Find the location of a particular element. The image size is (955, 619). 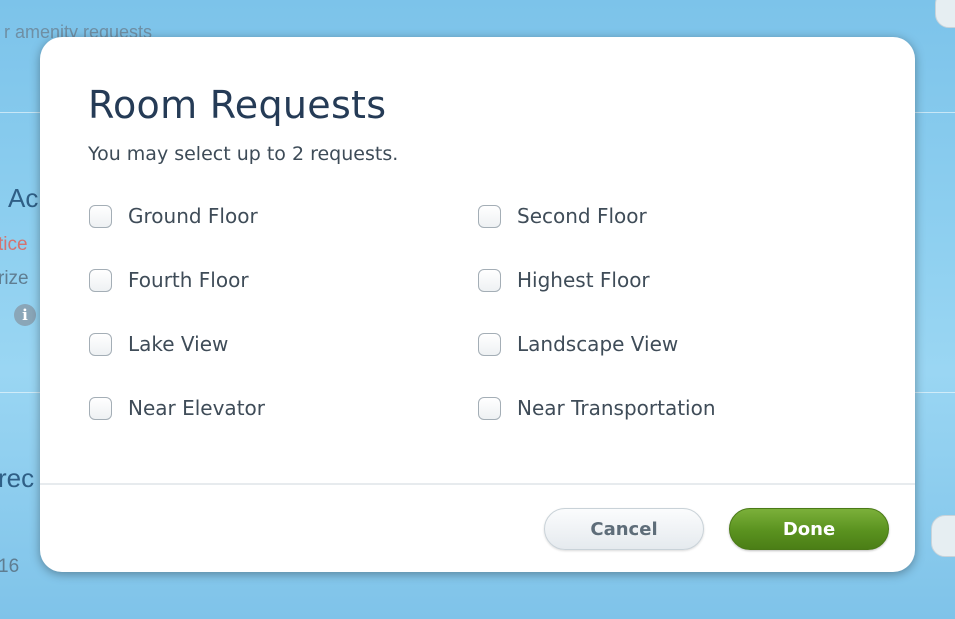

option-highest-floor: Highest Floor is located at coordinates (564, 280).